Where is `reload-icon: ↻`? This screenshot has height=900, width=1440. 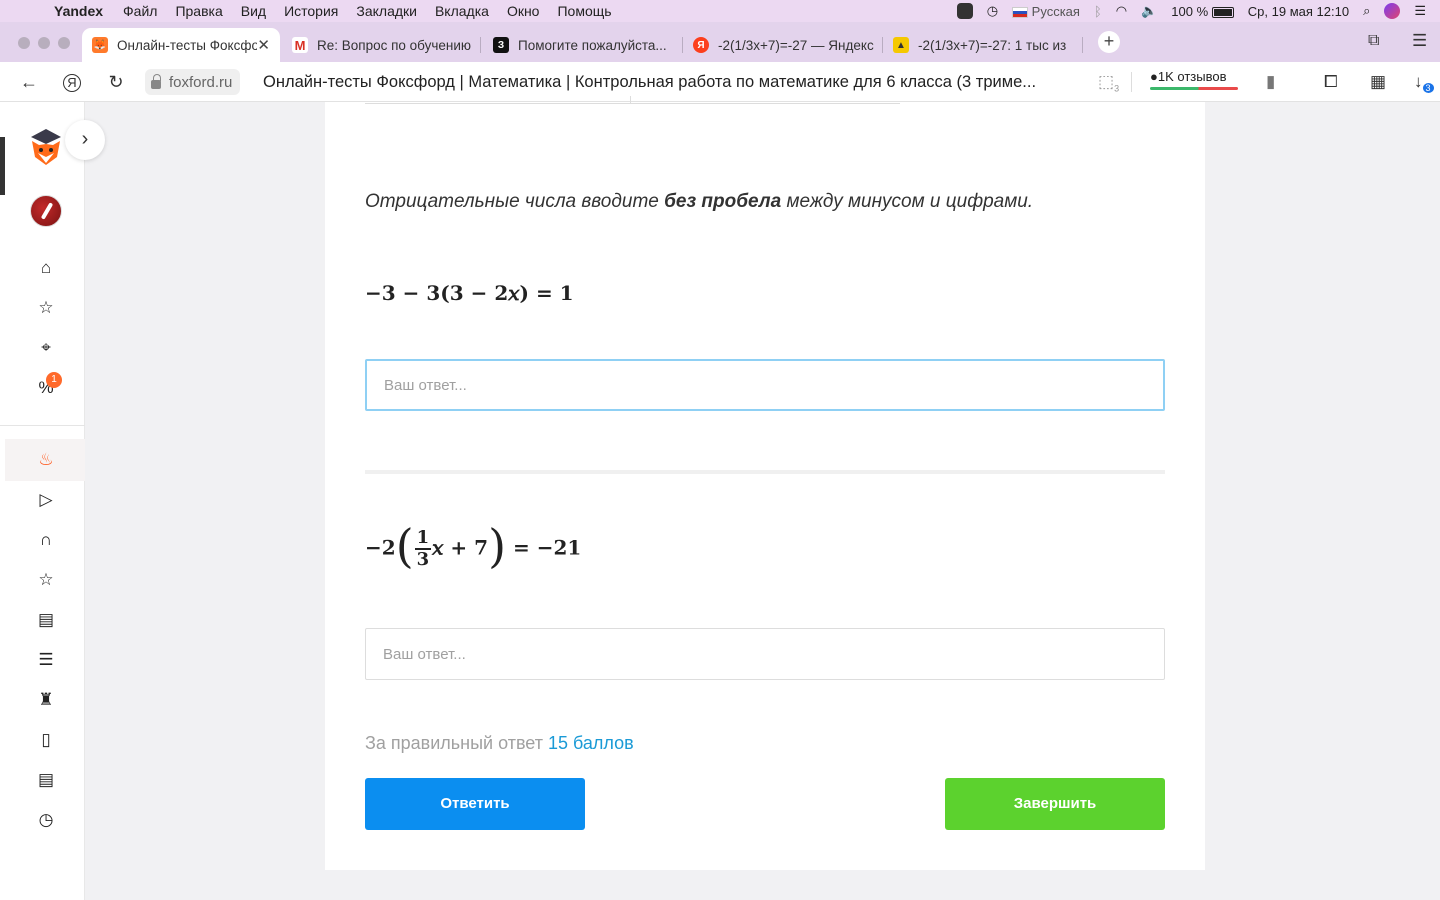 reload-icon: ↻ is located at coordinates (116, 82).